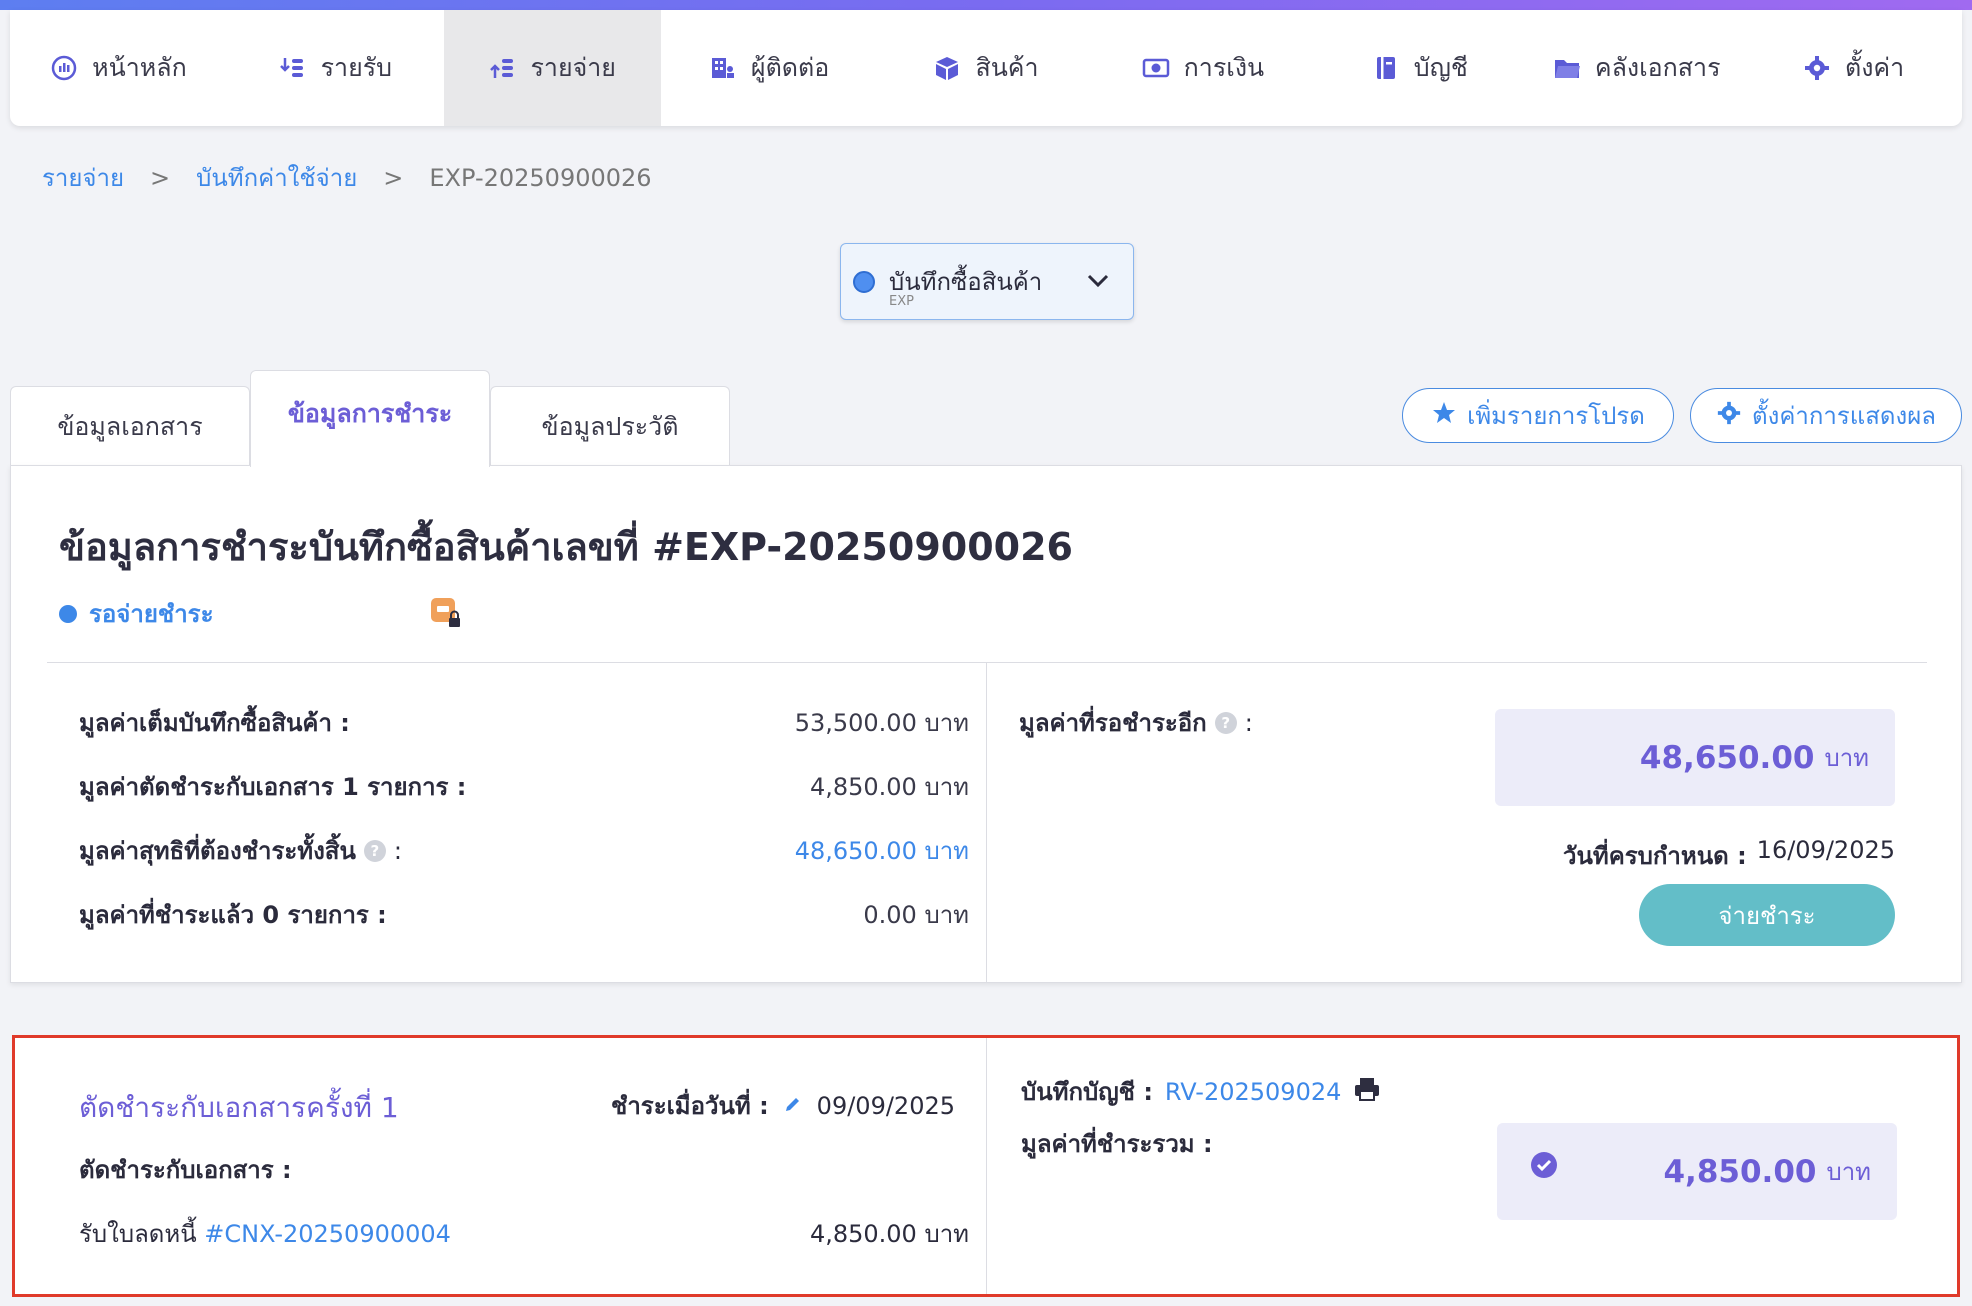 This screenshot has width=1972, height=1306. Describe the element at coordinates (327, 1234) in the screenshot. I see `credit-note-link: #CNX-20250900004` at that location.